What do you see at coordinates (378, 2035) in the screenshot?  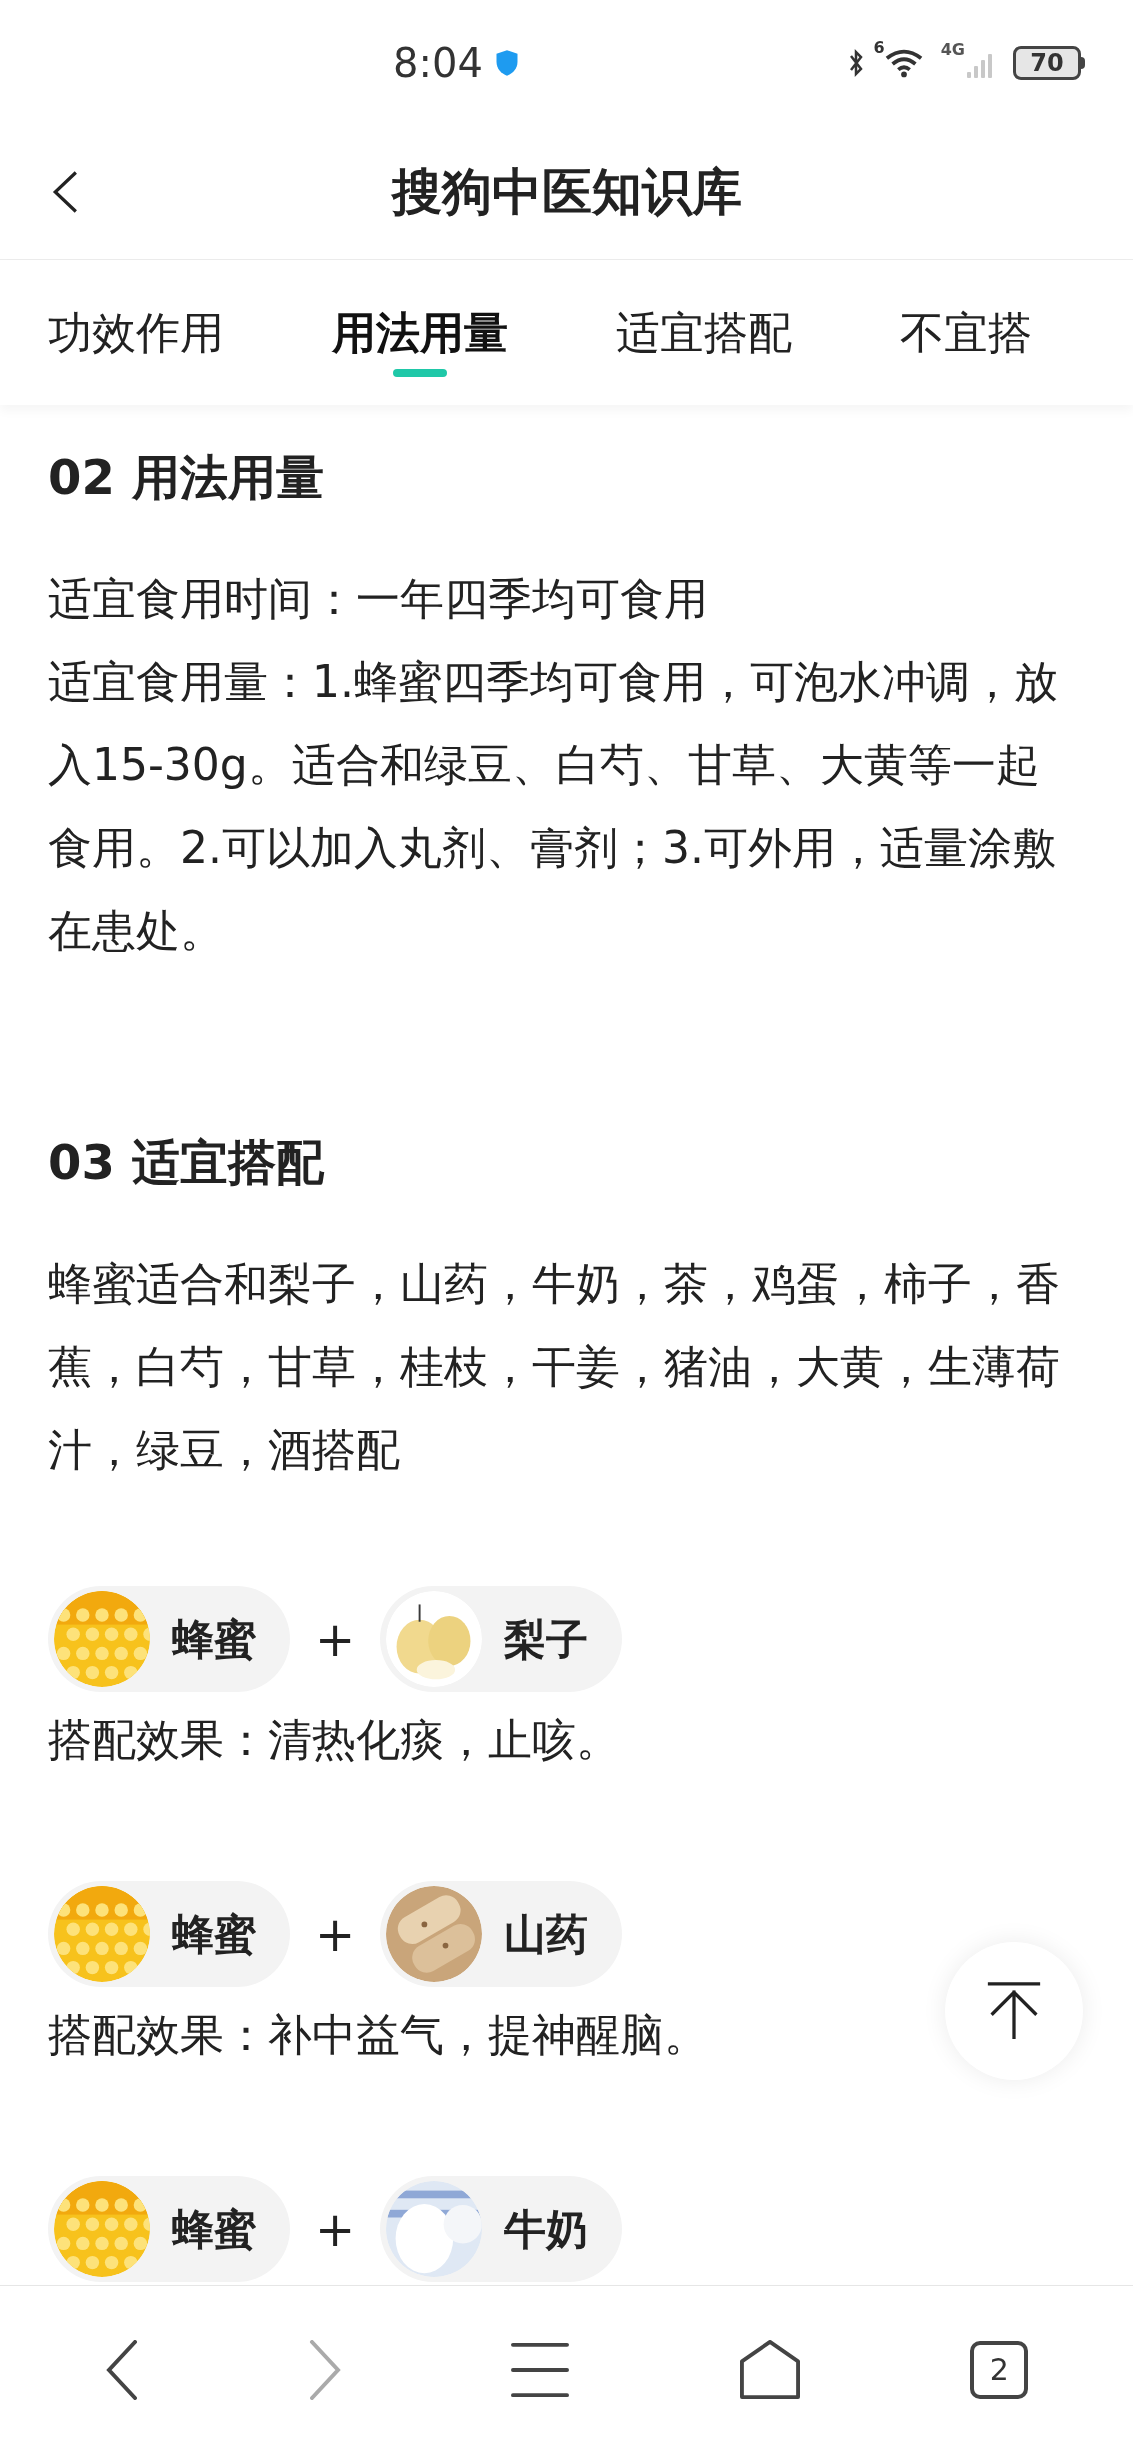 I see `pairing-effect: 搭配效果：补中益气，提神醒脑。` at bounding box center [378, 2035].